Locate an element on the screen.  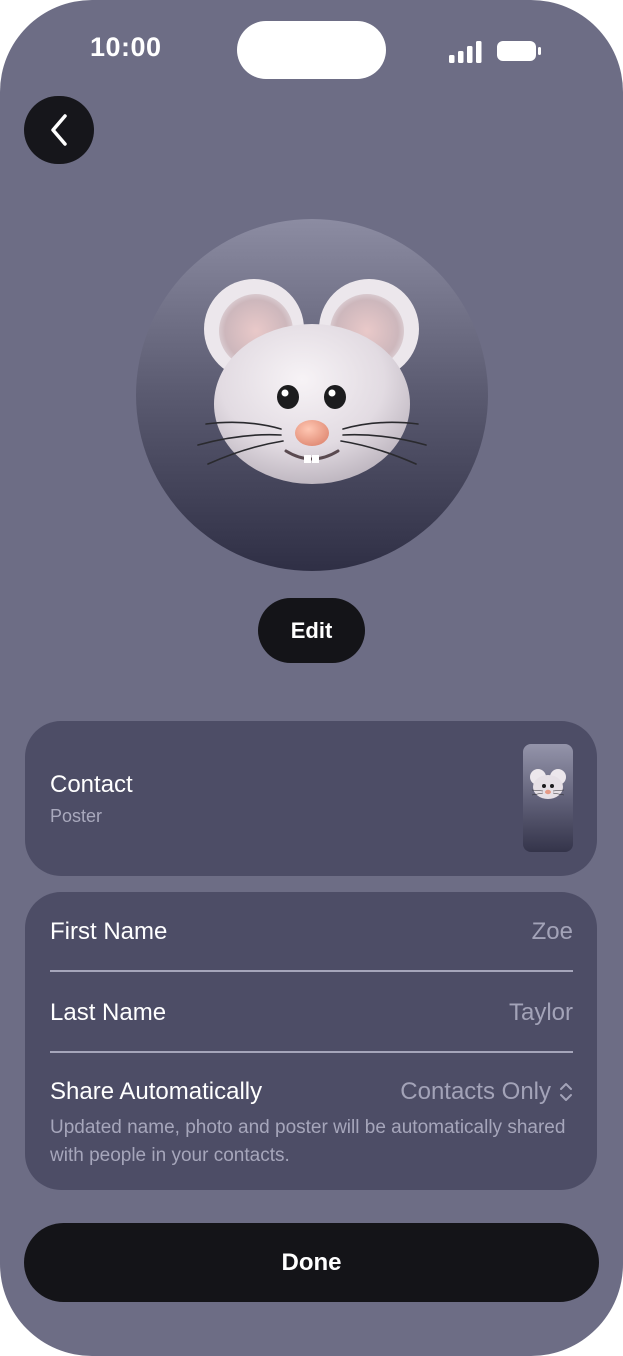
status-time: 10:00 is located at coordinates (126, 47).